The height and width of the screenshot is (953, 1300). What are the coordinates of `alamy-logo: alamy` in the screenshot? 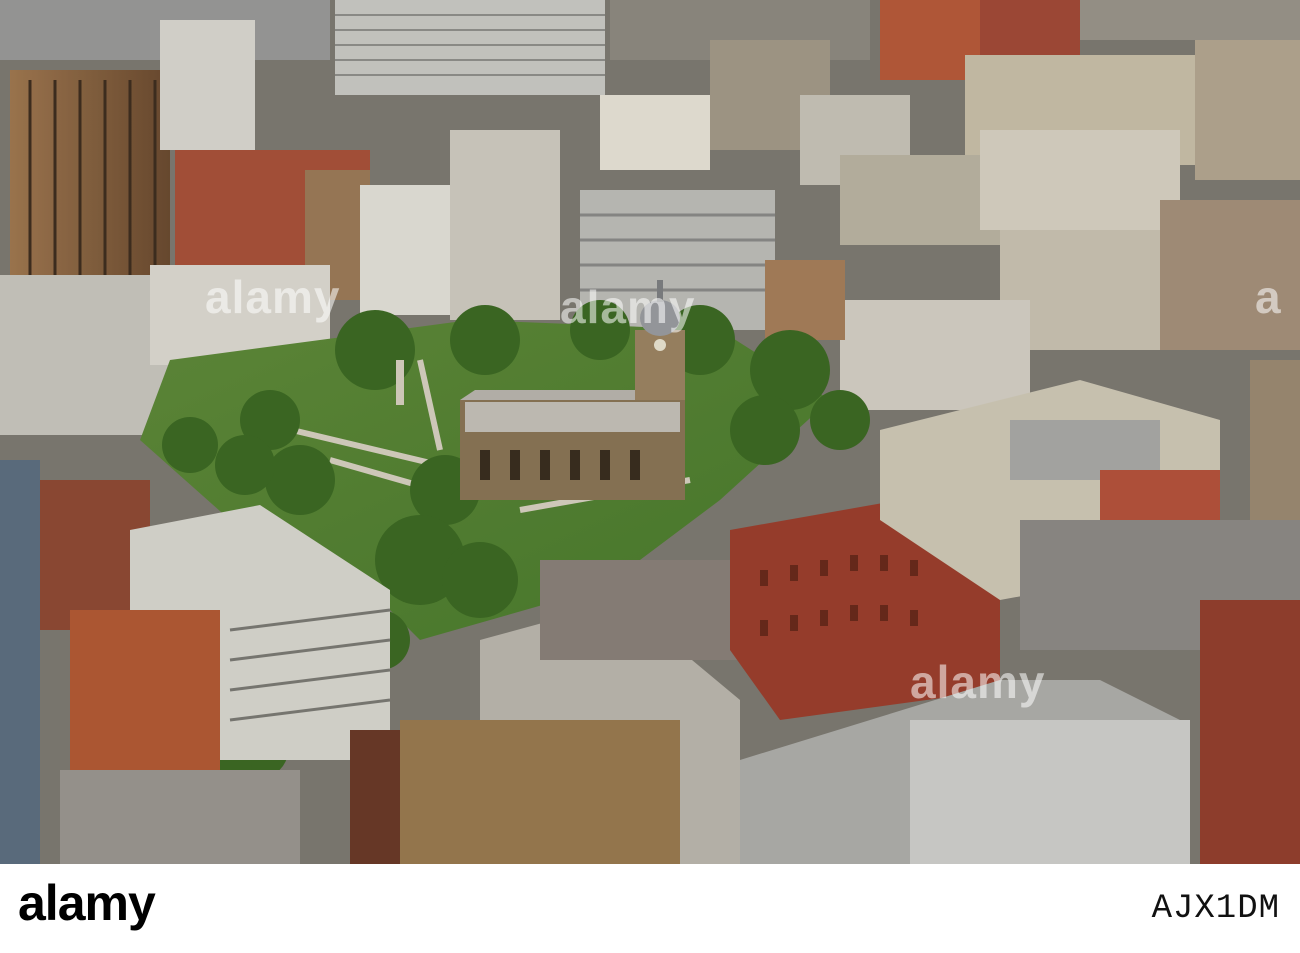 It's located at (87, 903).